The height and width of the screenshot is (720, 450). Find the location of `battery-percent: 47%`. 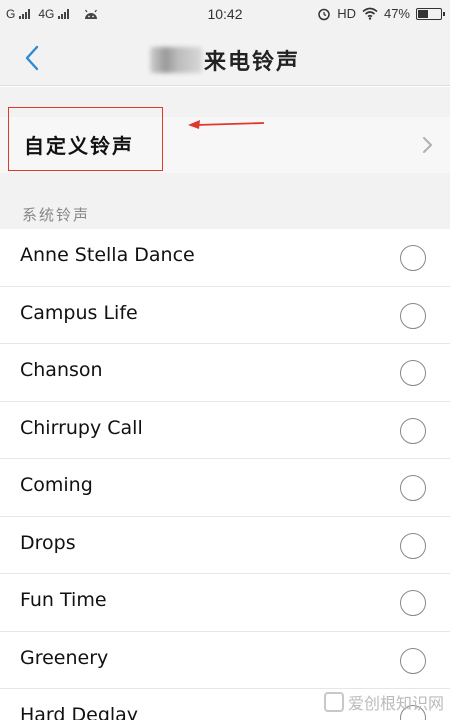

battery-percent: 47% is located at coordinates (396, 13).